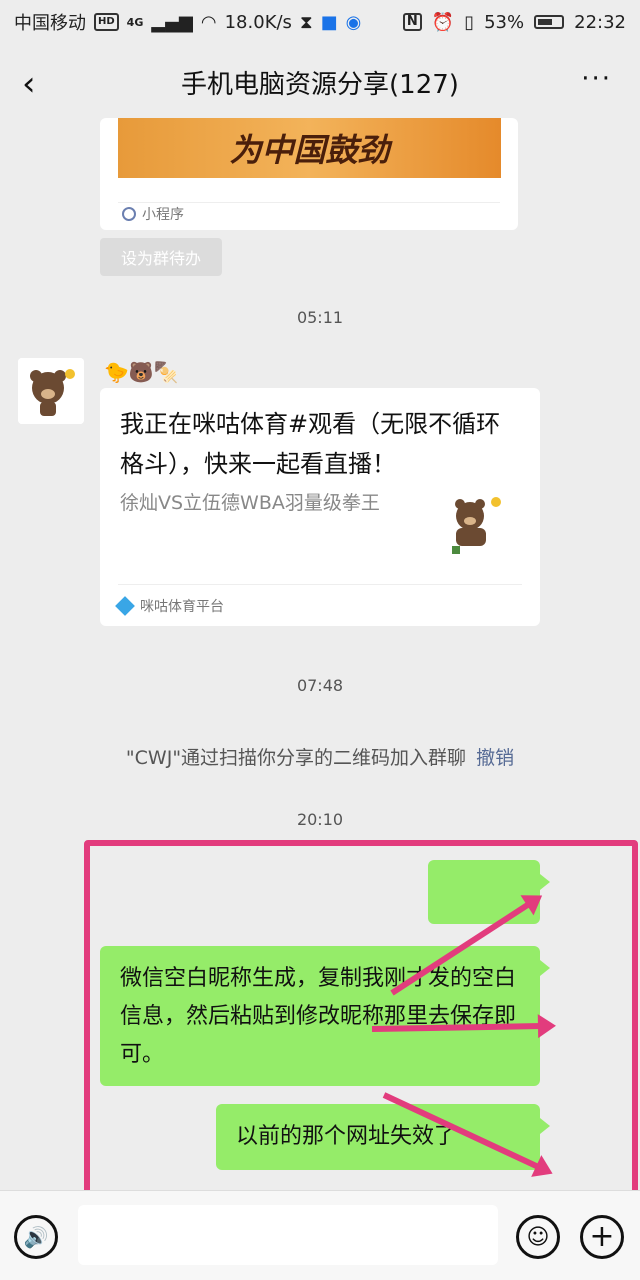 This screenshot has width=640, height=1280. What do you see at coordinates (296, 758) in the screenshot?
I see `system-message-text: "CWJ"通过扫描你分享的二维码加入群聊` at bounding box center [296, 758].